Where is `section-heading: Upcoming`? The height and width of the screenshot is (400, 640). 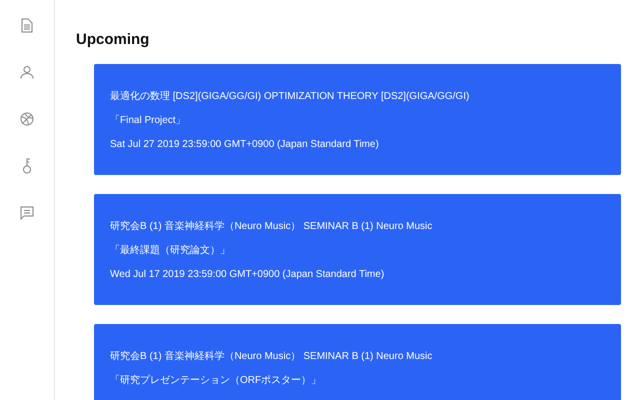
section-heading: Upcoming is located at coordinates (113, 39).